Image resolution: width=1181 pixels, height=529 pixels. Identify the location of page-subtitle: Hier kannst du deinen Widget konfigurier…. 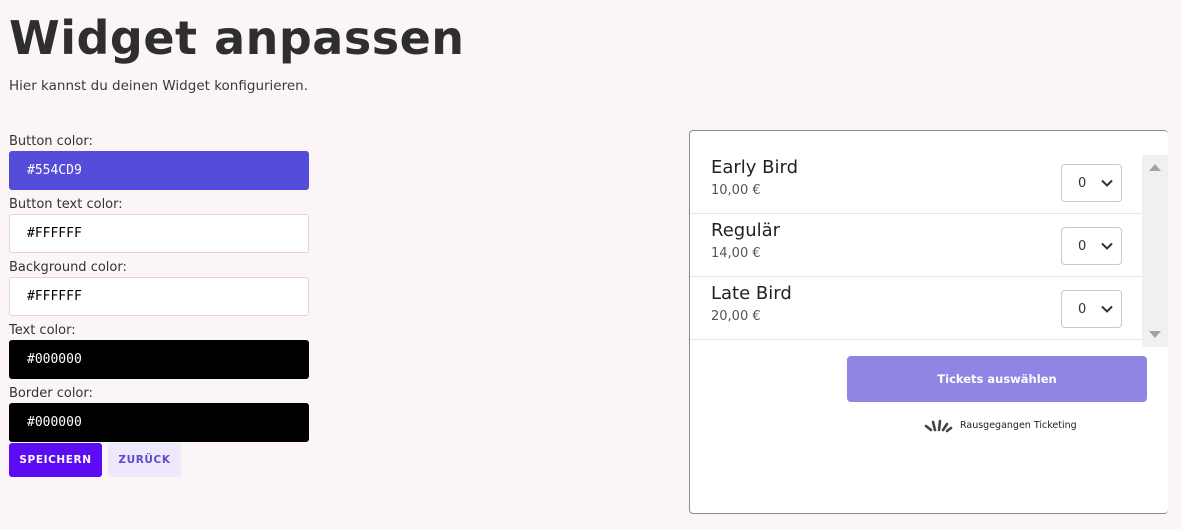
(159, 86).